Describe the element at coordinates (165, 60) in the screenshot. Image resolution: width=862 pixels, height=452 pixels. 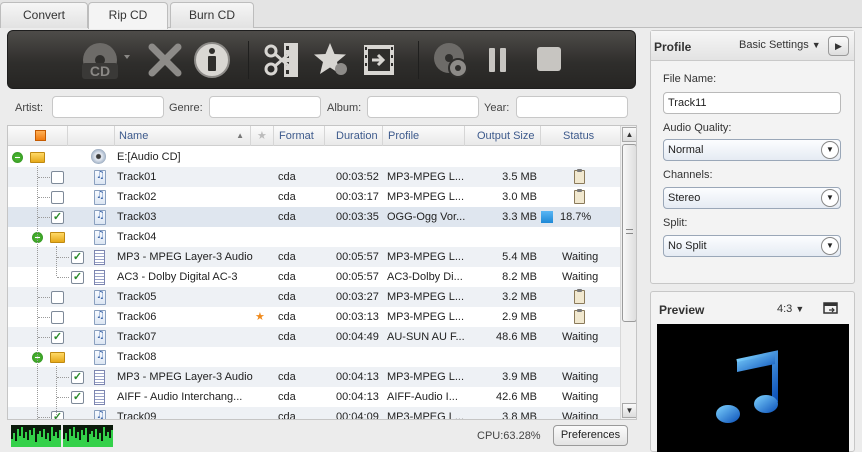
I see `delete-icon` at that location.